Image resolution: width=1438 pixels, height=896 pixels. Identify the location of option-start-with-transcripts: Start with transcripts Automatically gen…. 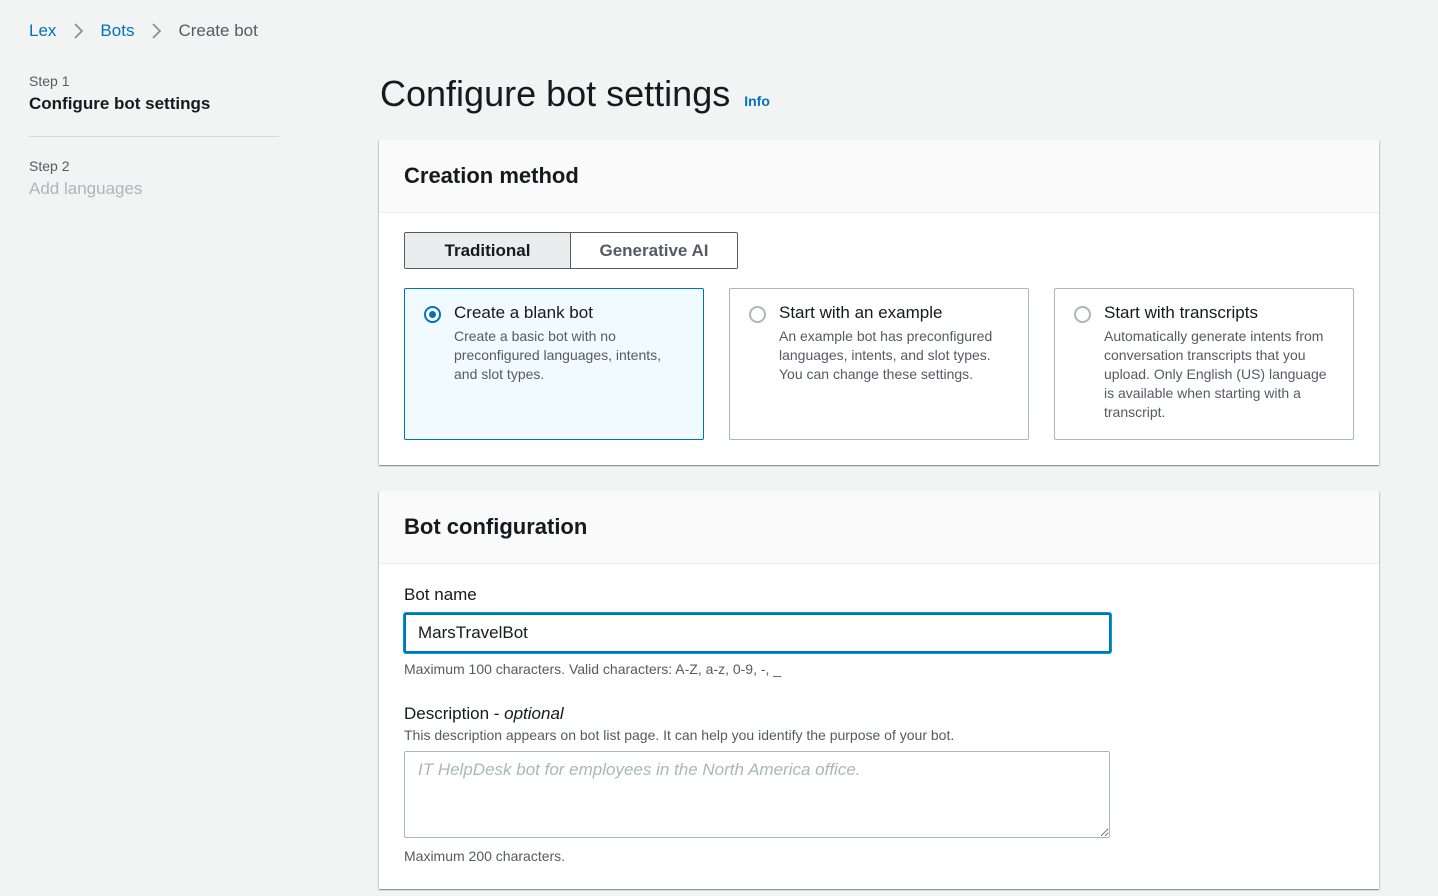
(1204, 364).